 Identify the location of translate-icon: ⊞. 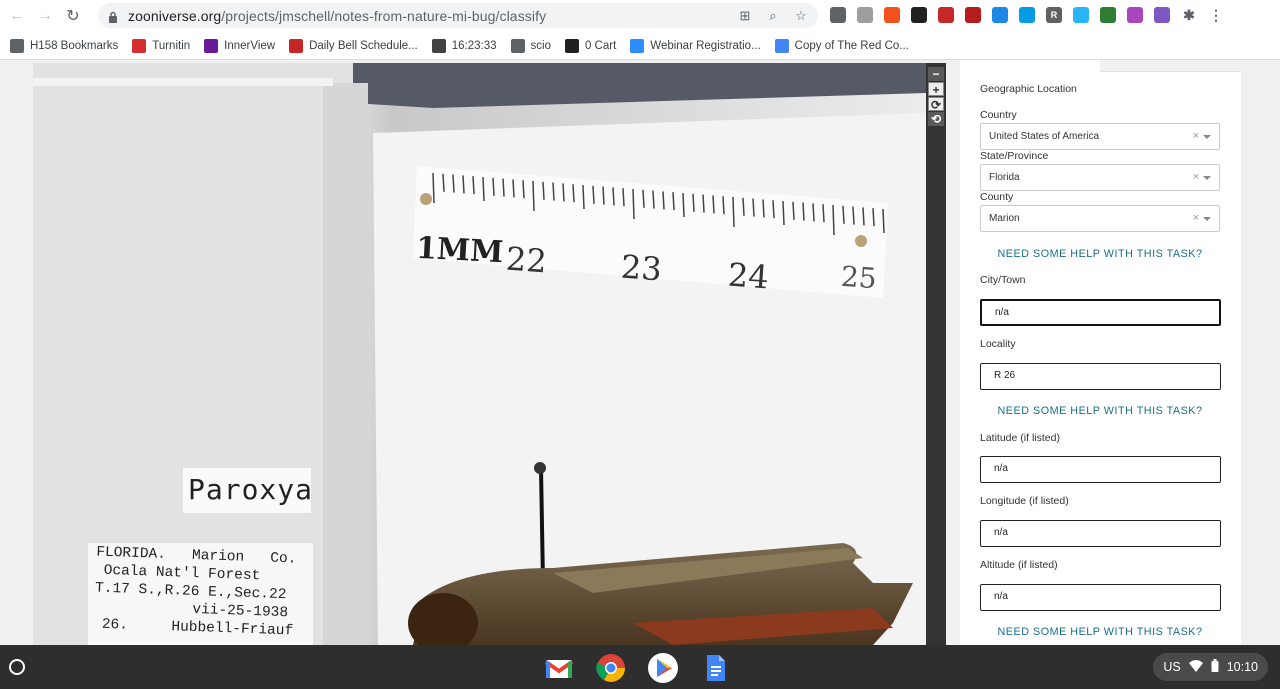
(745, 16).